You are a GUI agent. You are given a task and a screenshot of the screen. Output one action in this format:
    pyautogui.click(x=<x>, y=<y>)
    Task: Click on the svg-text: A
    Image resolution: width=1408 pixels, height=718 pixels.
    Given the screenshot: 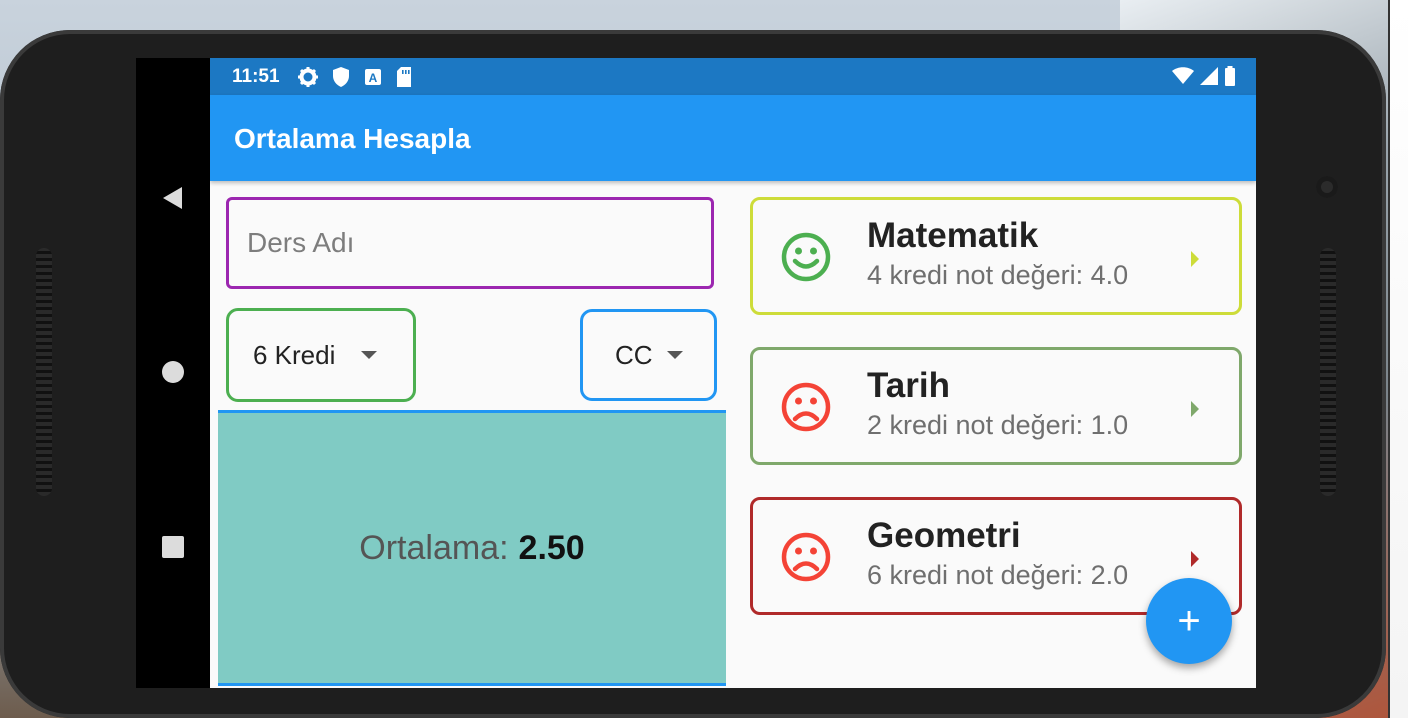 What is the action you would take?
    pyautogui.click(x=372, y=78)
    